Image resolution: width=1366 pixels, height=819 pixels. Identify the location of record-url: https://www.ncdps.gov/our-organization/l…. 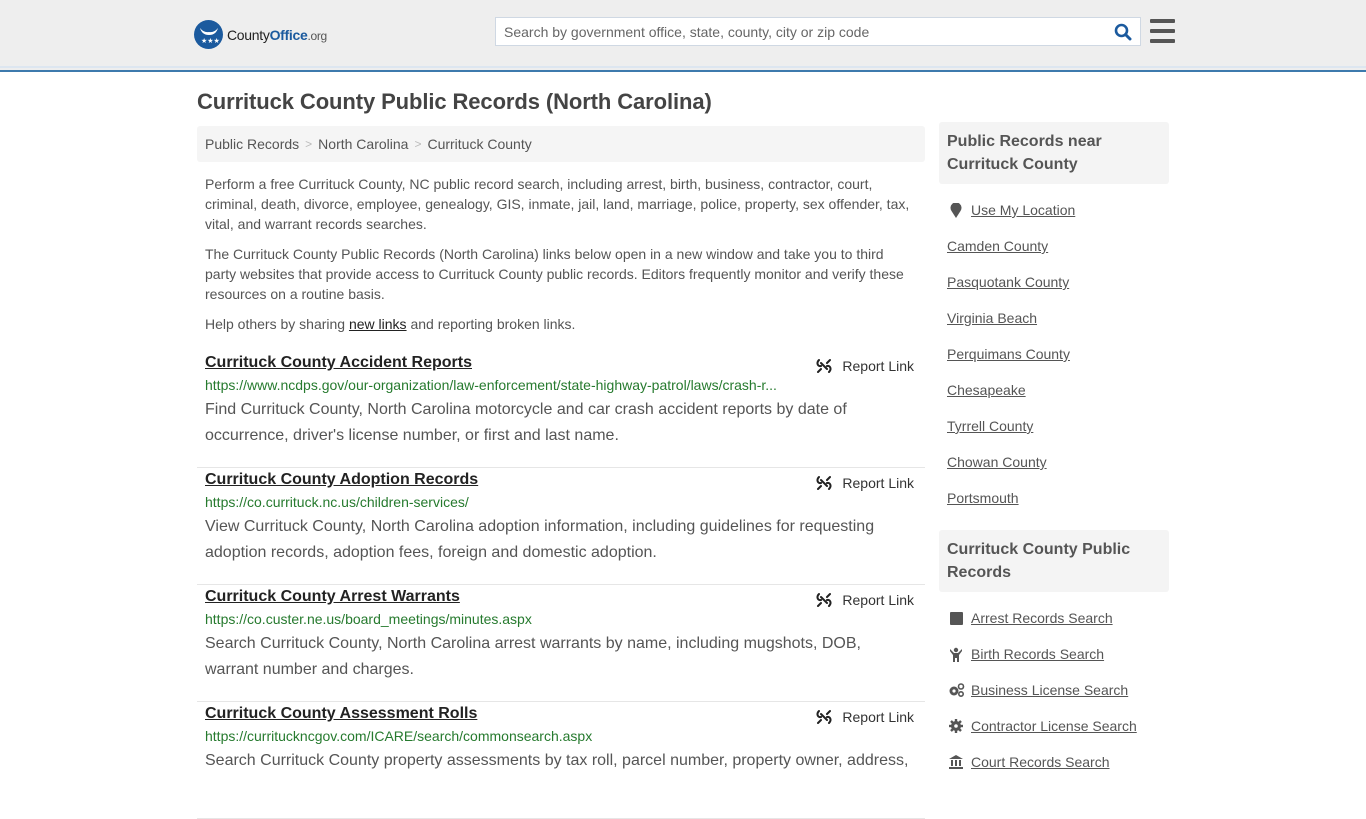
(561, 385).